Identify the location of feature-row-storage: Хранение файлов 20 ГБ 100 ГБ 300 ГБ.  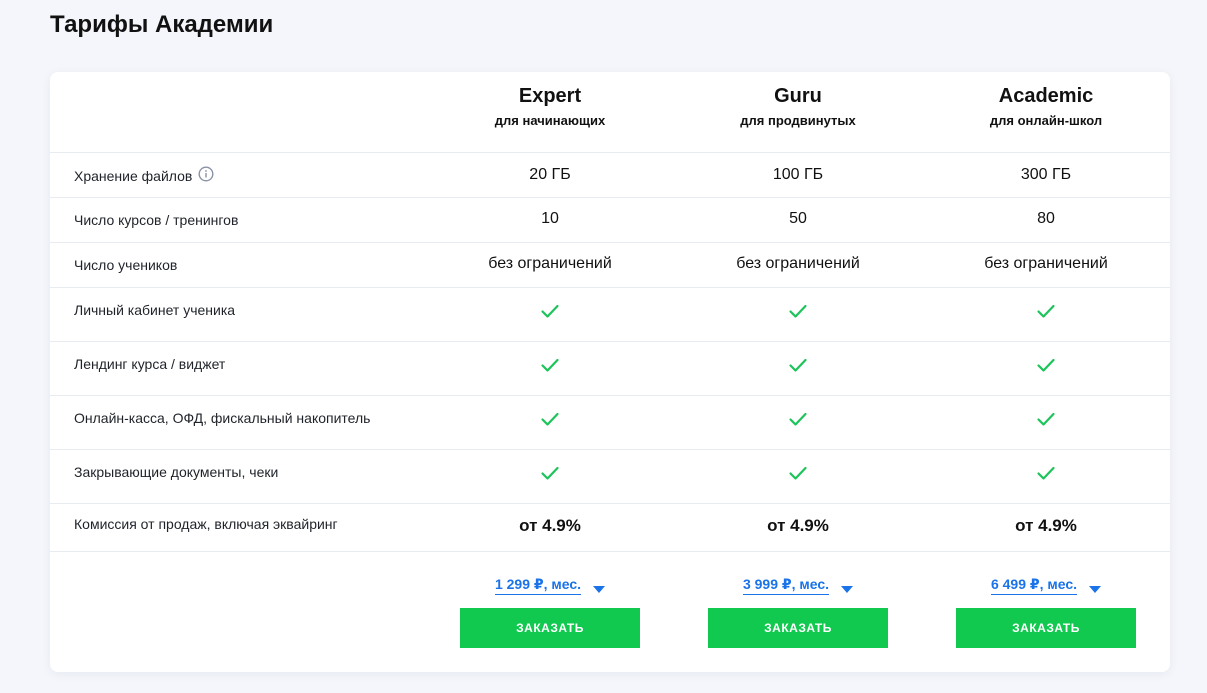
(610, 175).